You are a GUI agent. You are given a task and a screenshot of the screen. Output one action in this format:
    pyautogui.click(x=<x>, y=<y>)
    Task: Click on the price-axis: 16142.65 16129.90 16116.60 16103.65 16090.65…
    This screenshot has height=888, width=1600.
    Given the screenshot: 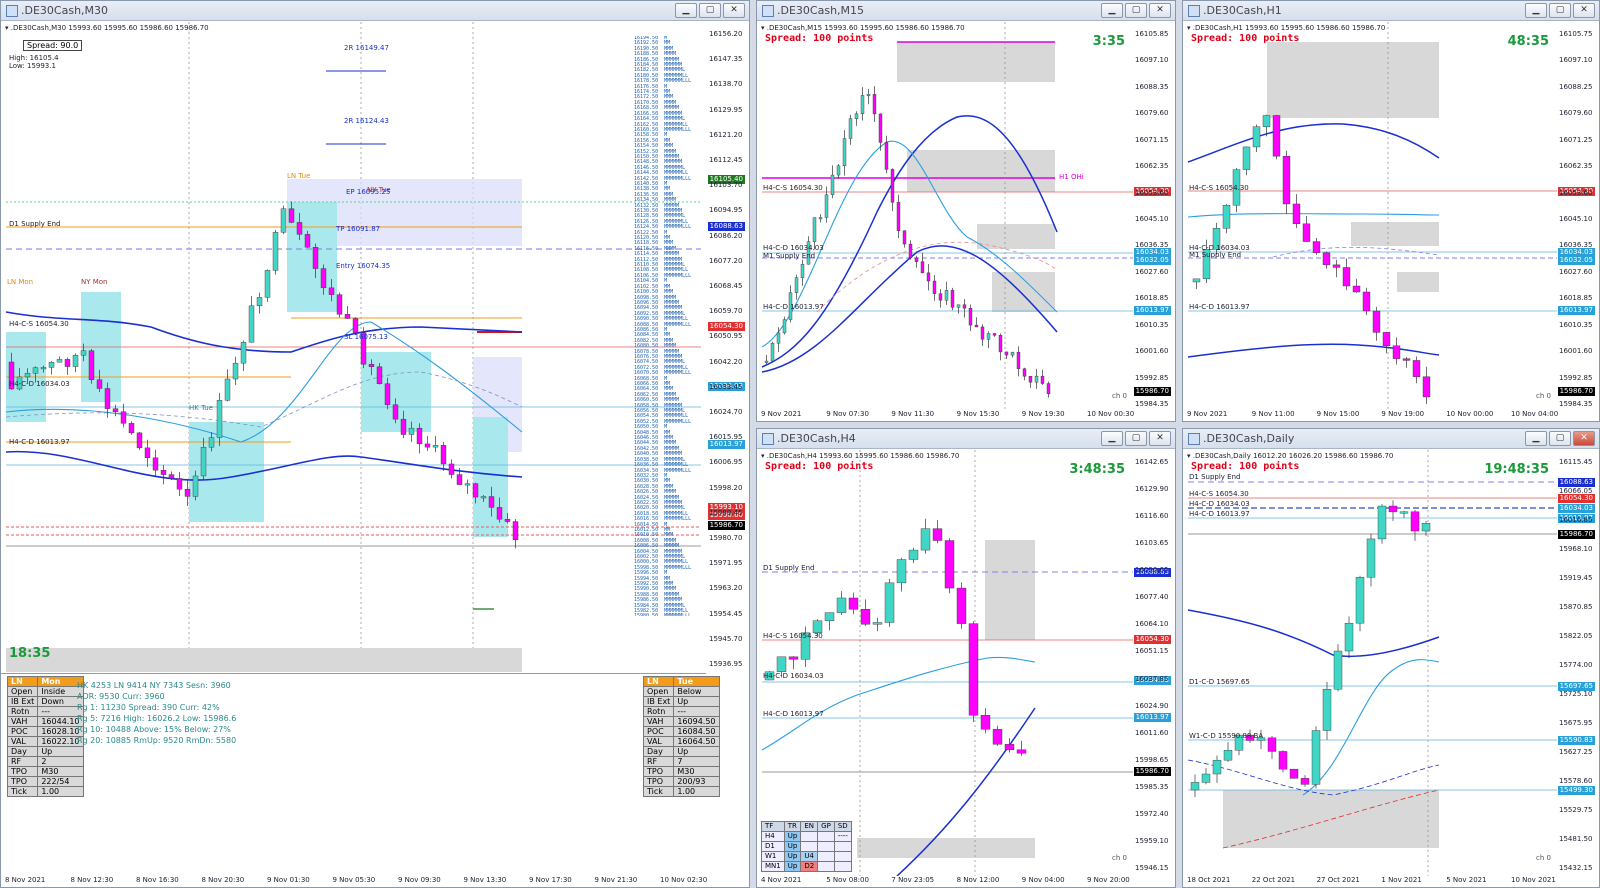 What is the action you would take?
    pyautogui.click(x=1153, y=663)
    